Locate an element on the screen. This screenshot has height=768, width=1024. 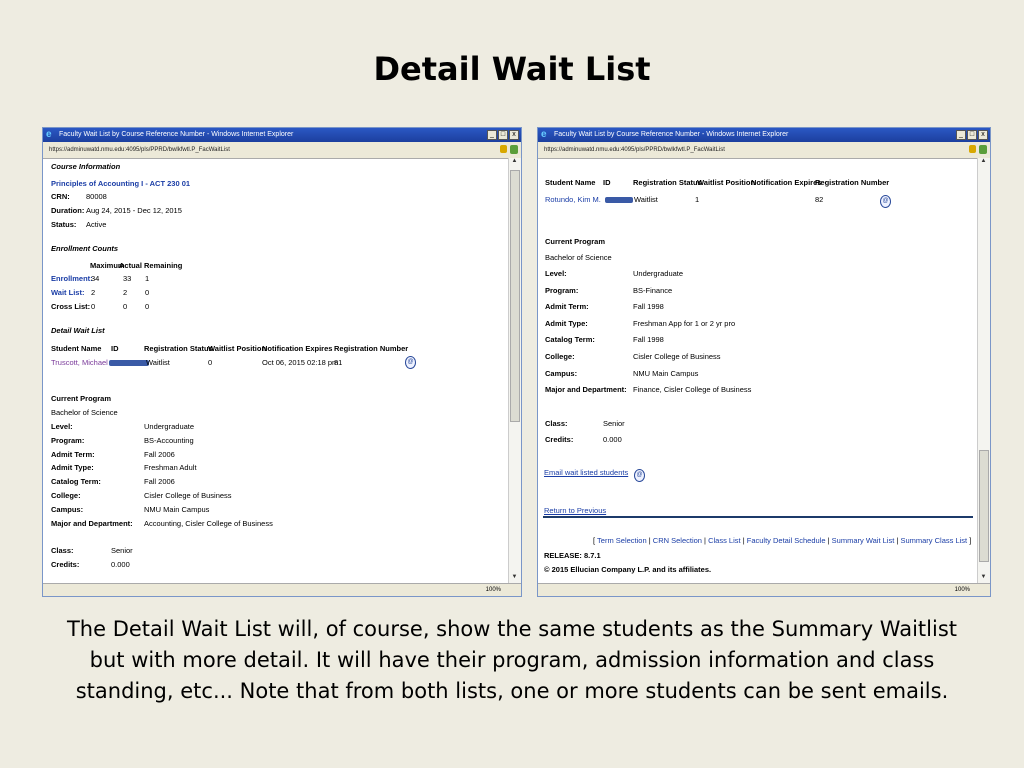
enrollment-remaining: 1 is located at coordinates (147, 278).